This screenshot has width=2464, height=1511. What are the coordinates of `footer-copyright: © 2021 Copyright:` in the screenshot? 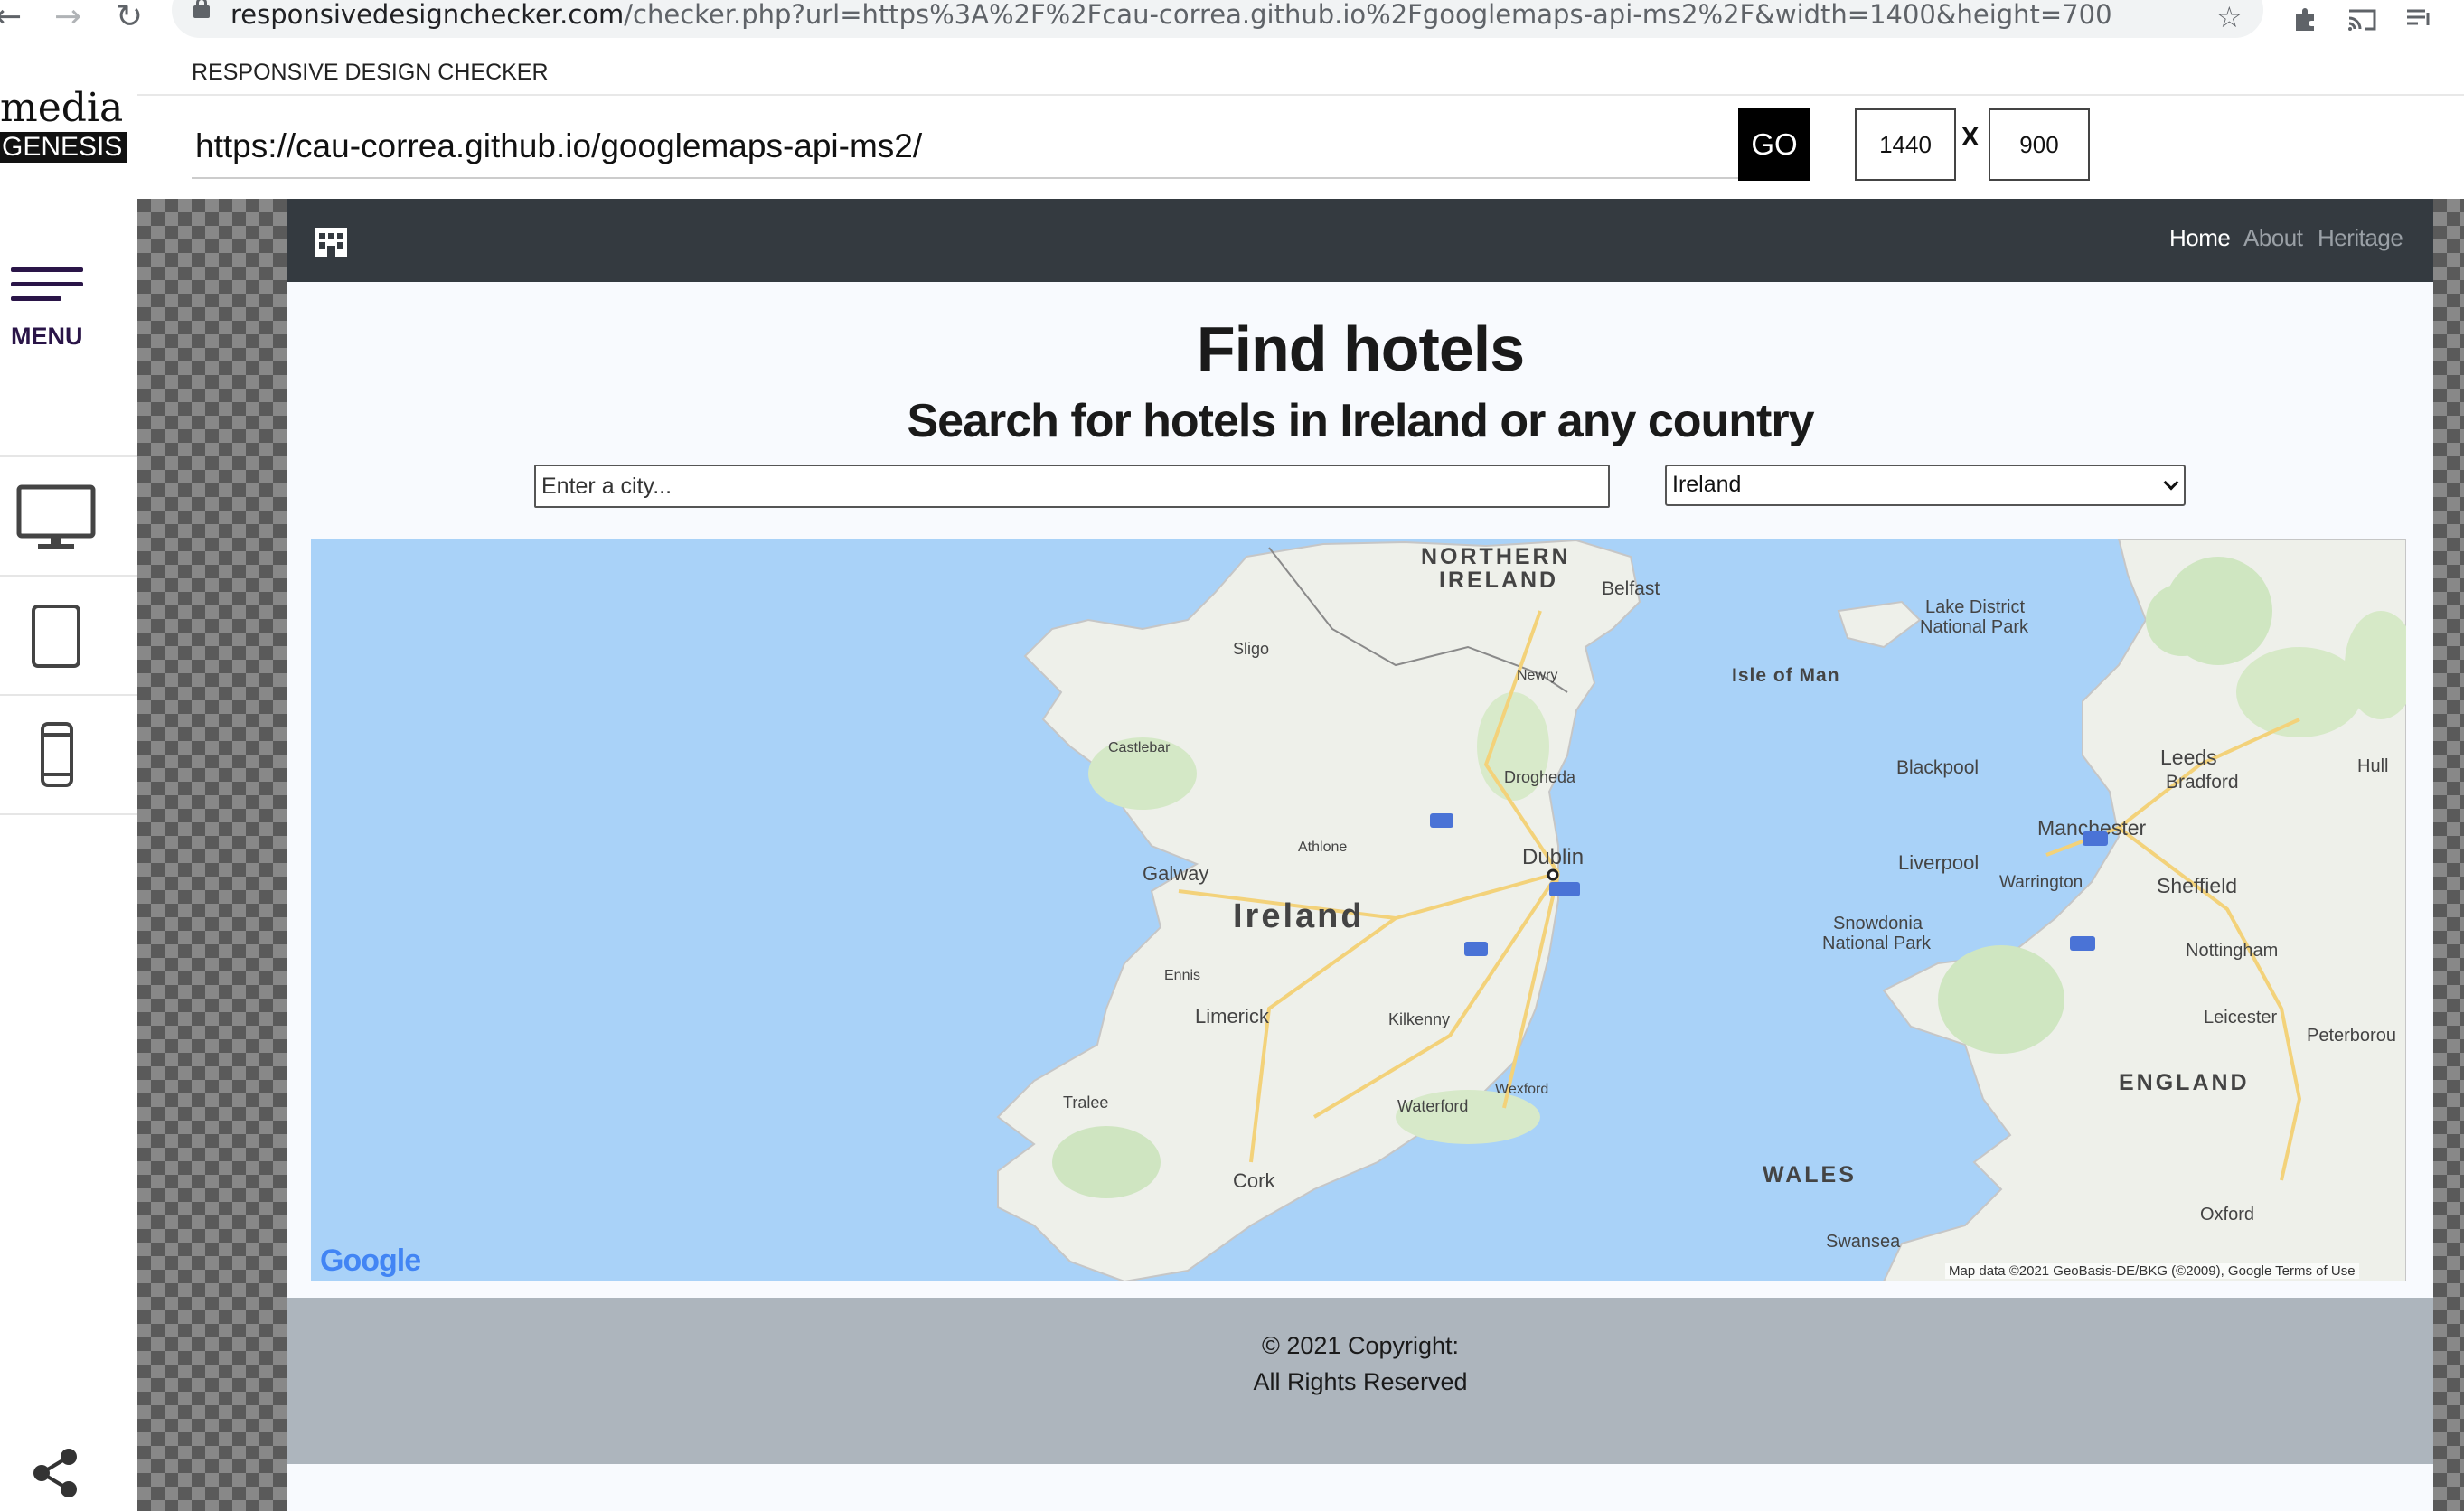 It's located at (1360, 1345).